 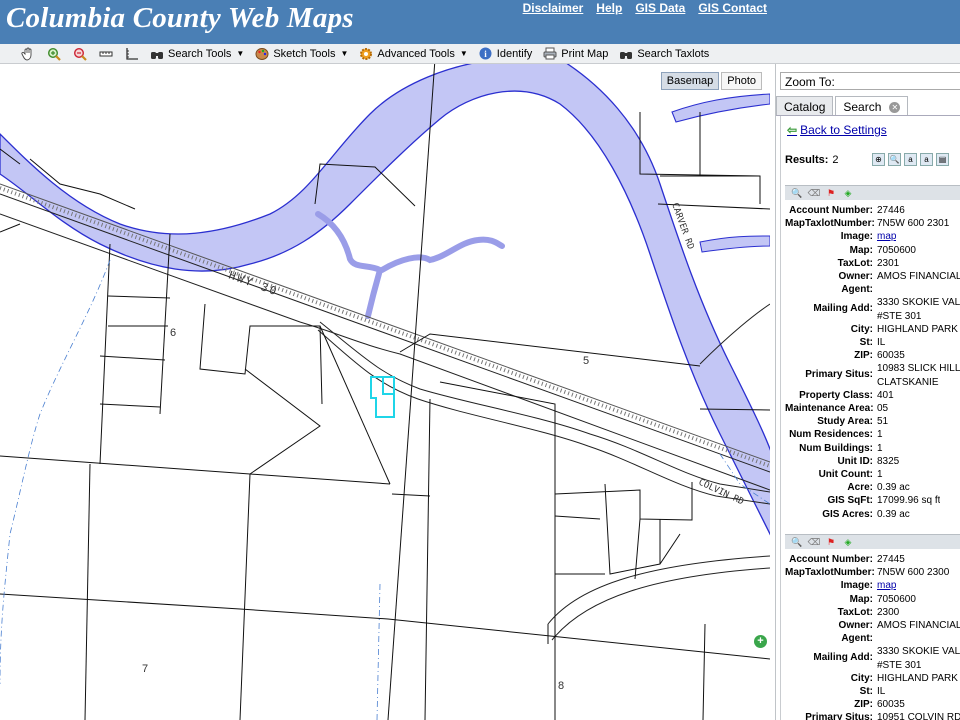 What do you see at coordinates (862, 107) in the screenshot?
I see `tab-search-label: Search` at bounding box center [862, 107].